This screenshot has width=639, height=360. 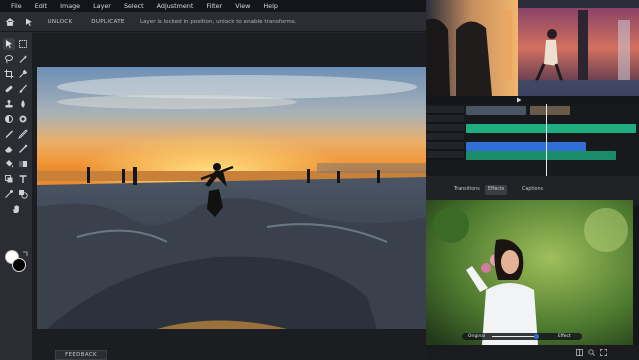 What do you see at coordinates (564, 336) in the screenshot?
I see `effect-label: Effect` at bounding box center [564, 336].